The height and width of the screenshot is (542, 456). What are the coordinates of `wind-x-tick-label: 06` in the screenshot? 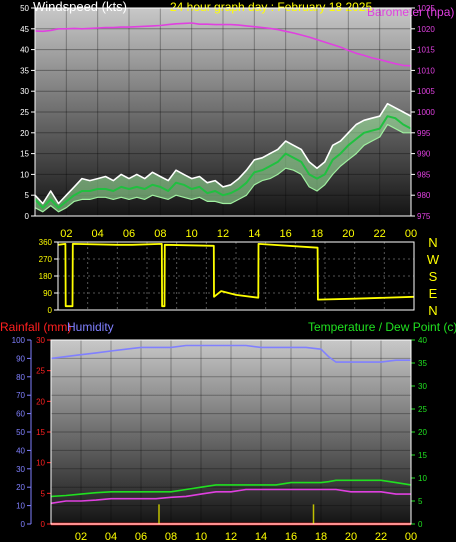 It's located at (129, 234).